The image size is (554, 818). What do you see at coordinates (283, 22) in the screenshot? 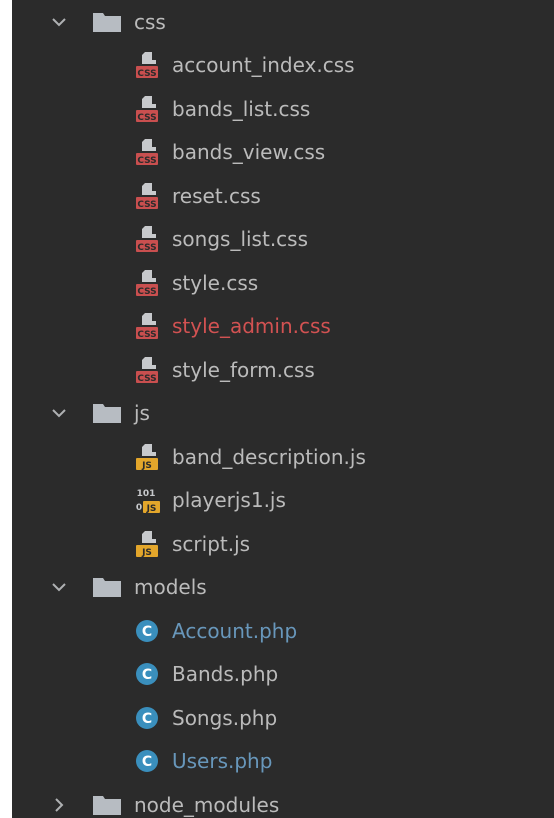
I see `folder-row-css: css` at bounding box center [283, 22].